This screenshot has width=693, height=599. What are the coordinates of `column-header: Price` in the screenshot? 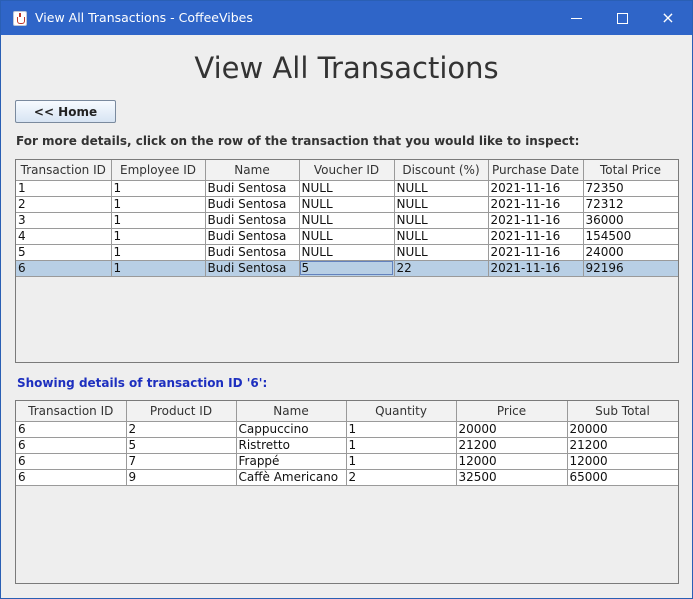 It's located at (511, 411).